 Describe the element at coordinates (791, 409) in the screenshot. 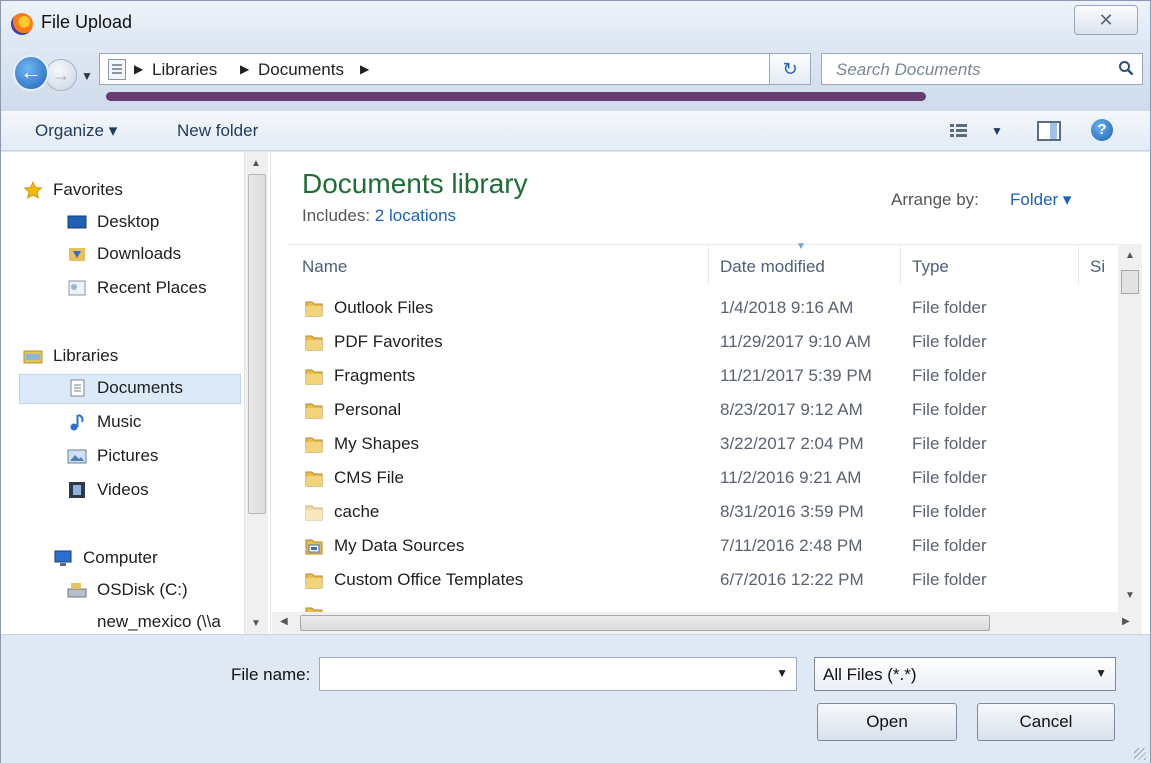

I see `file-date: 8/23/2017 9:12 AM` at that location.